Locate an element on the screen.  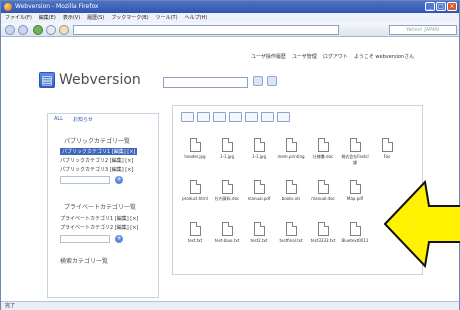
public-category-1: パブリックカテゴリ1 [編集] [×] is located at coordinates (99, 151).